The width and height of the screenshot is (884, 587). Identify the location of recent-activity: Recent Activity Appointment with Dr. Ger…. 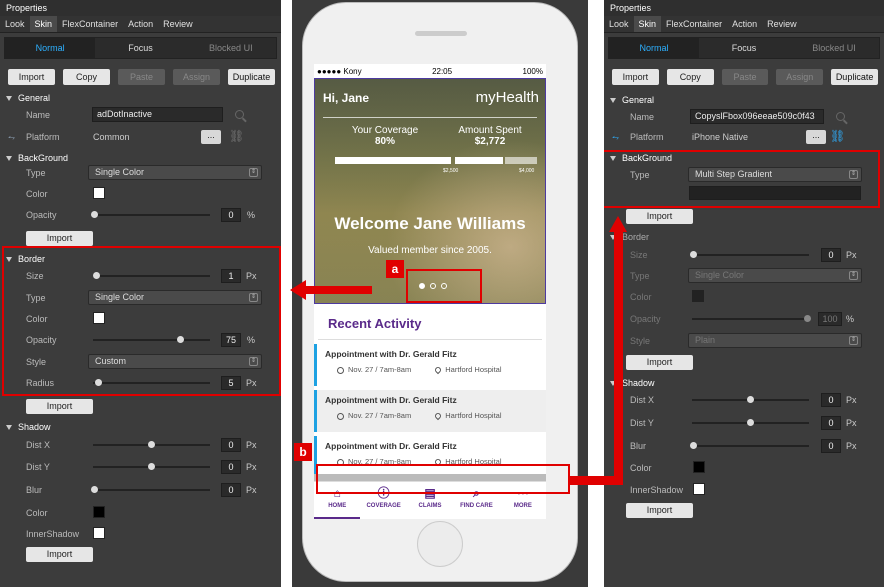
(430, 391).